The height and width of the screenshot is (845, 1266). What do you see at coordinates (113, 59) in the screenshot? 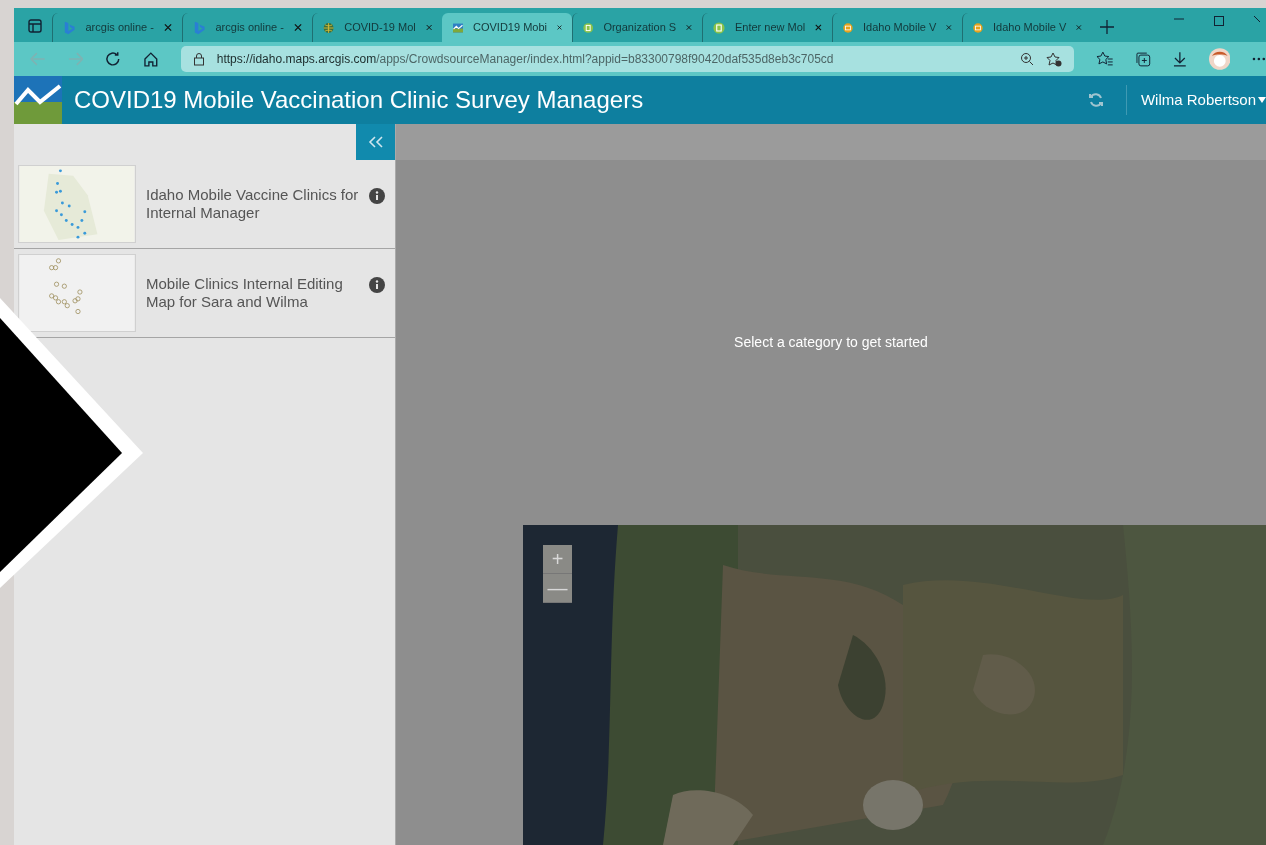
I see `refresh-icon` at bounding box center [113, 59].